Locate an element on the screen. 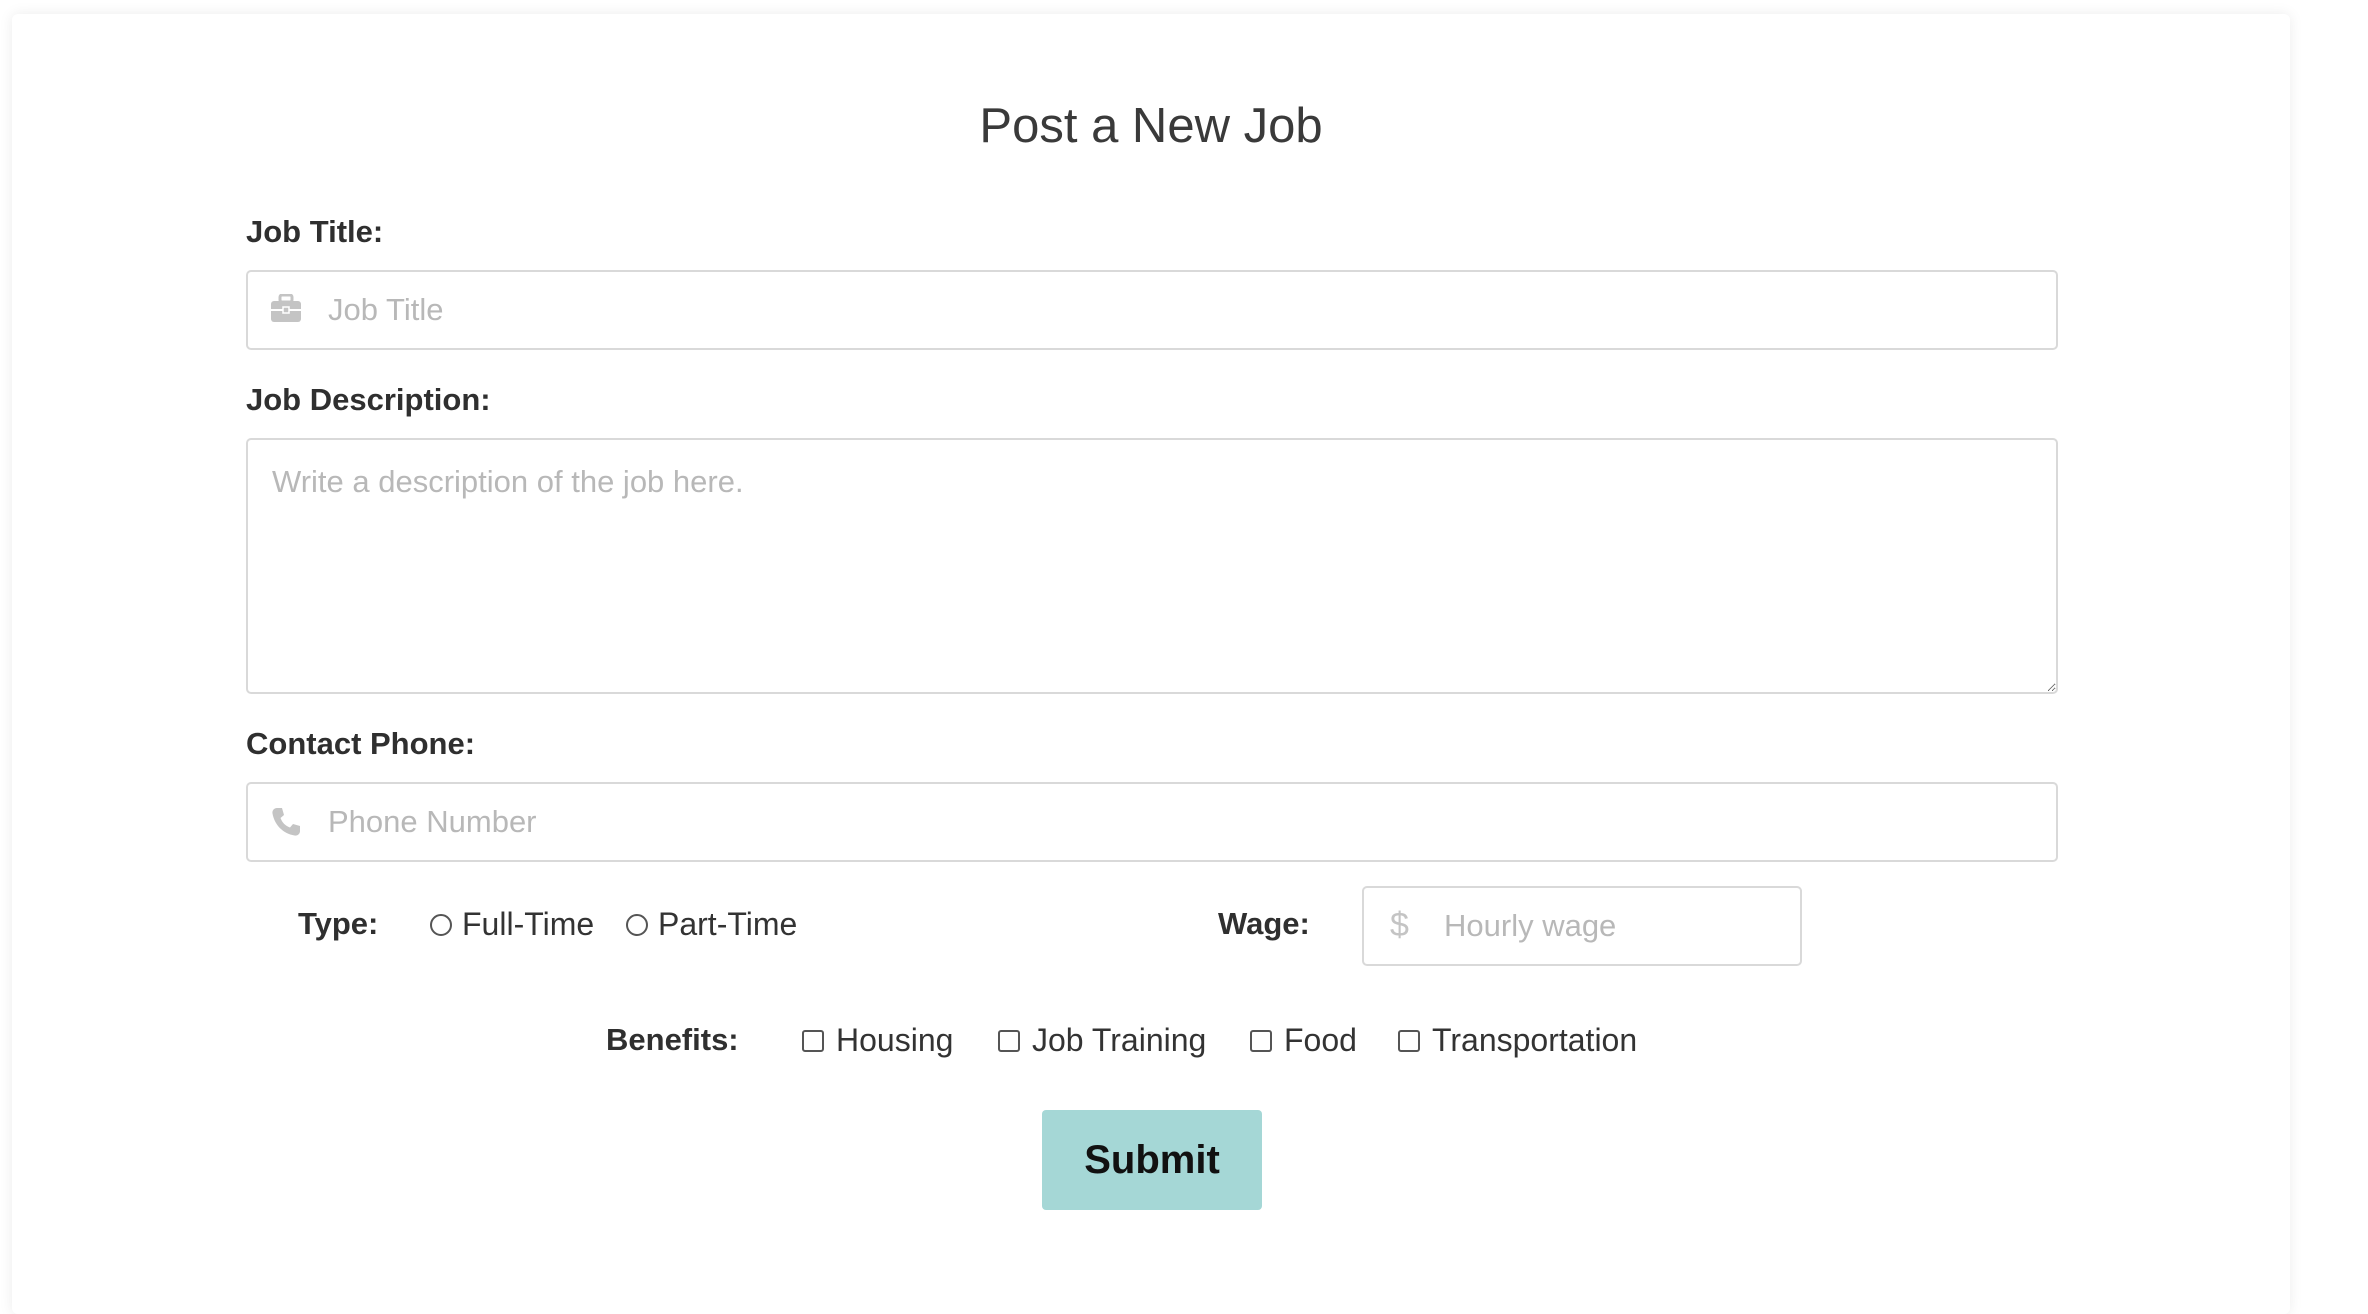 This screenshot has height=1314, width=2368. type-label: Type: is located at coordinates (338, 923).